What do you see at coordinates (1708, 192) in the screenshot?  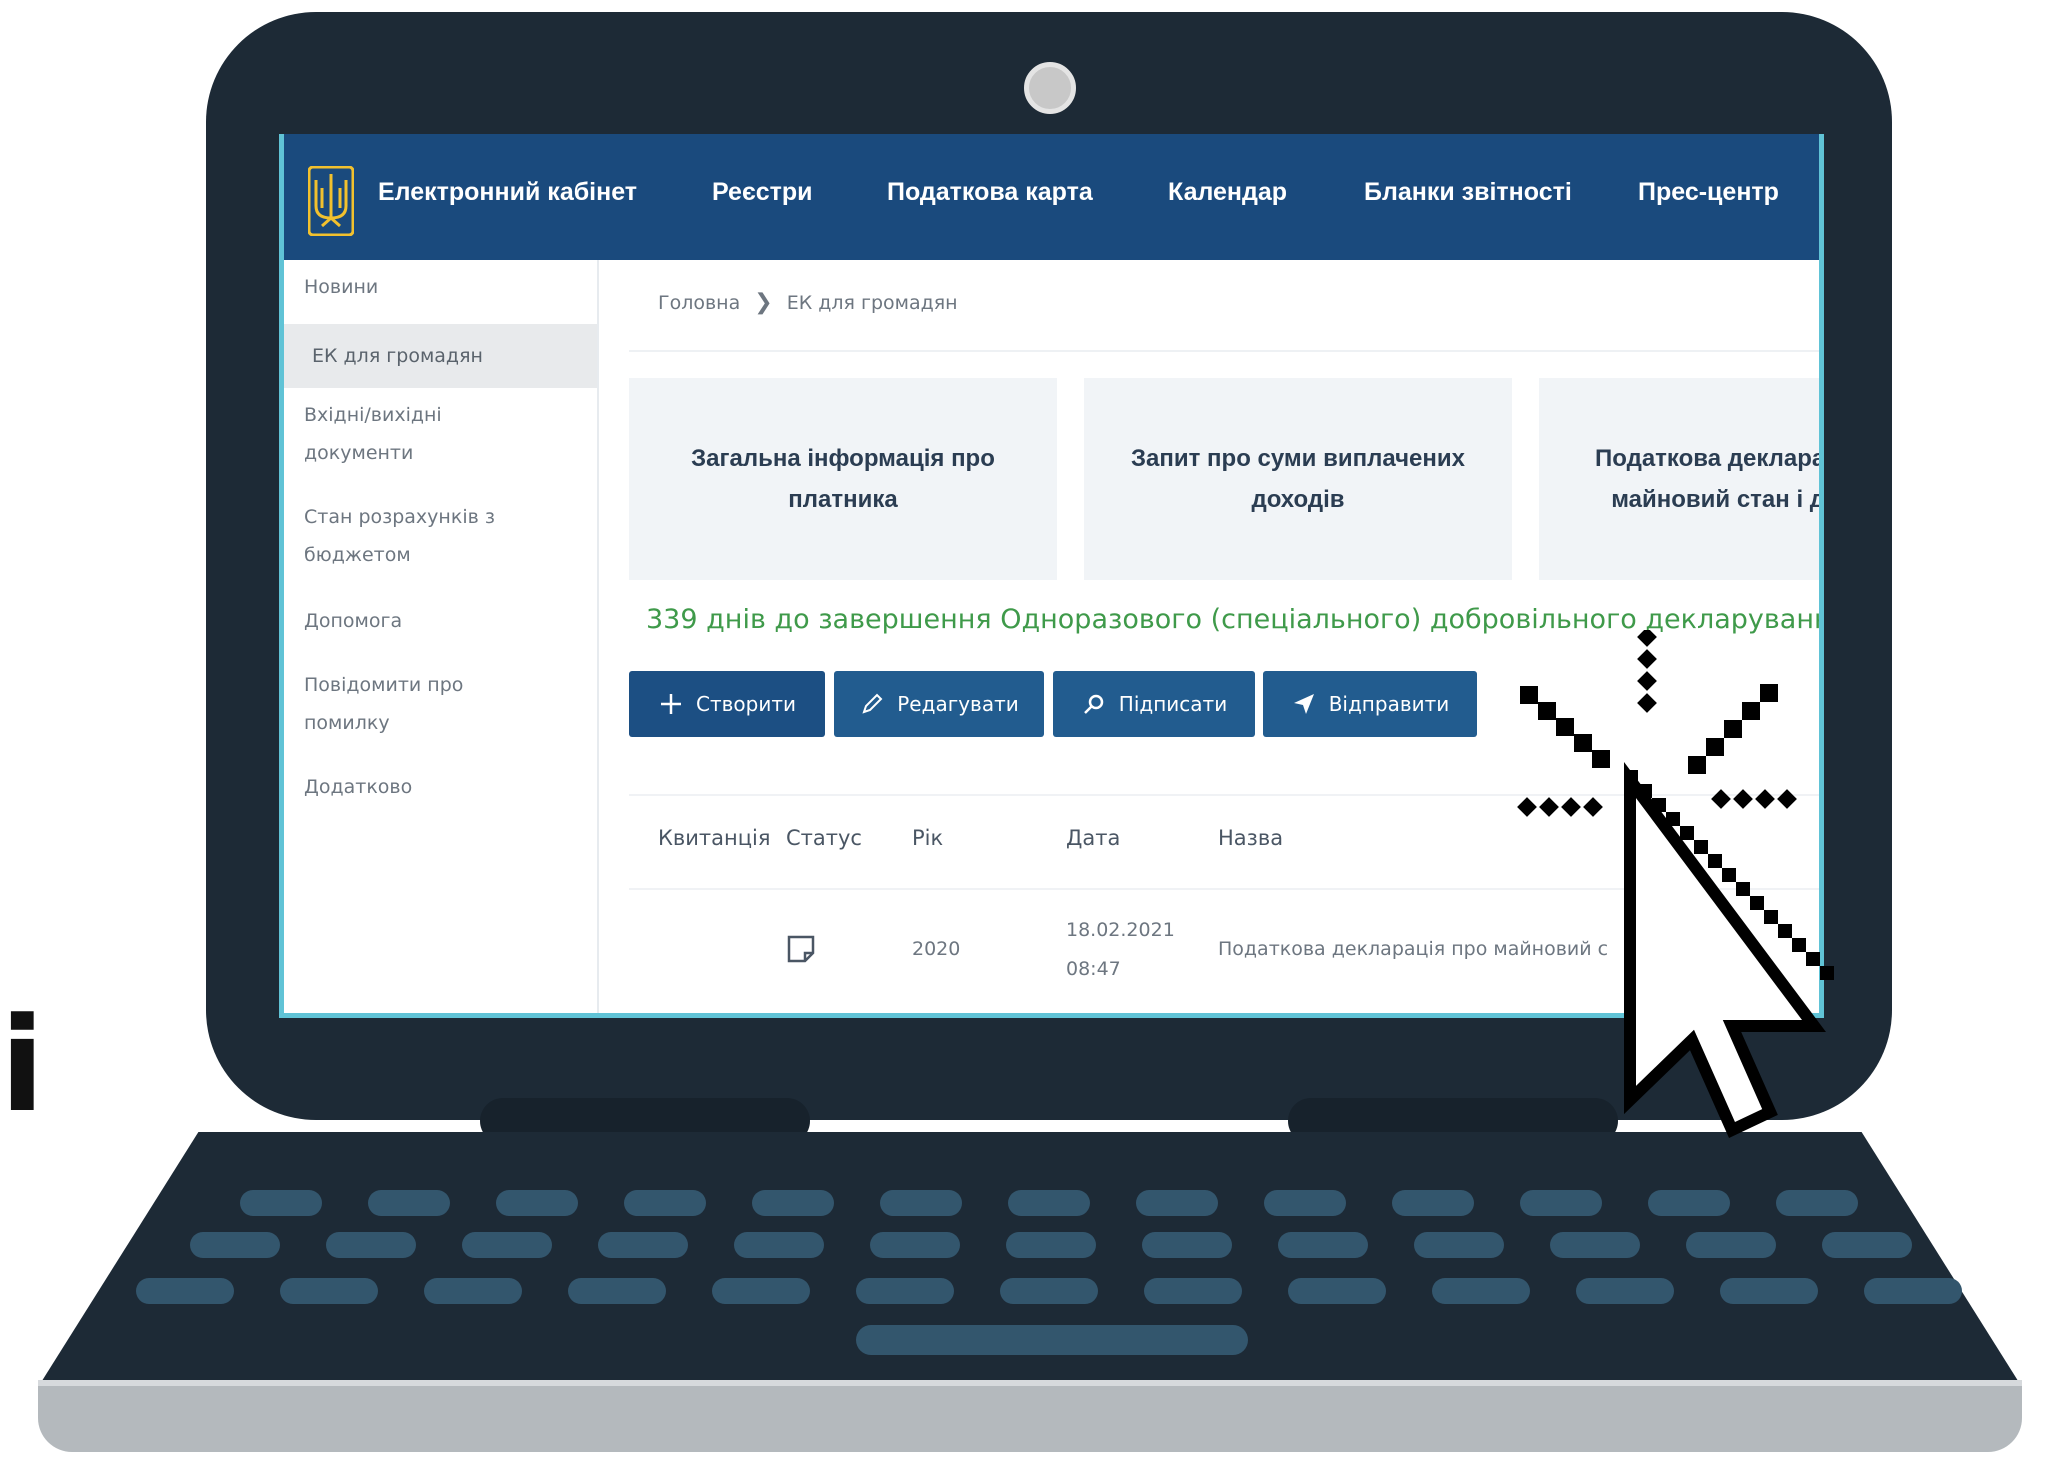 I see `nav-press-center: Прес-центр` at bounding box center [1708, 192].